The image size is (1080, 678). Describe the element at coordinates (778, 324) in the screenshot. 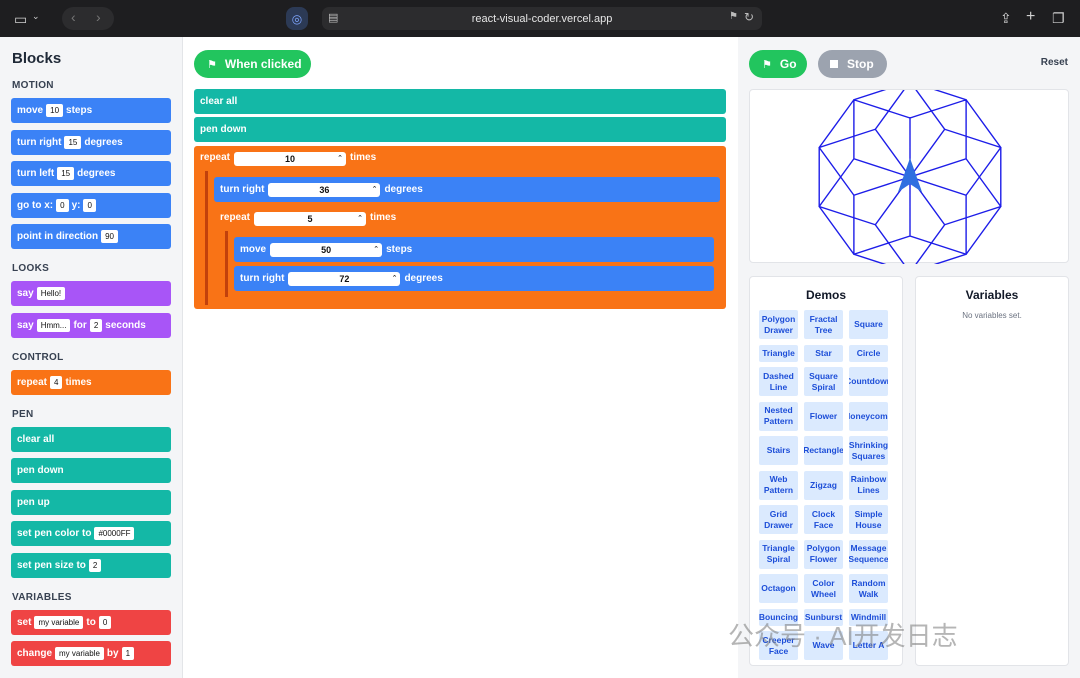

I see `demo-button: Polygon Drawer` at that location.